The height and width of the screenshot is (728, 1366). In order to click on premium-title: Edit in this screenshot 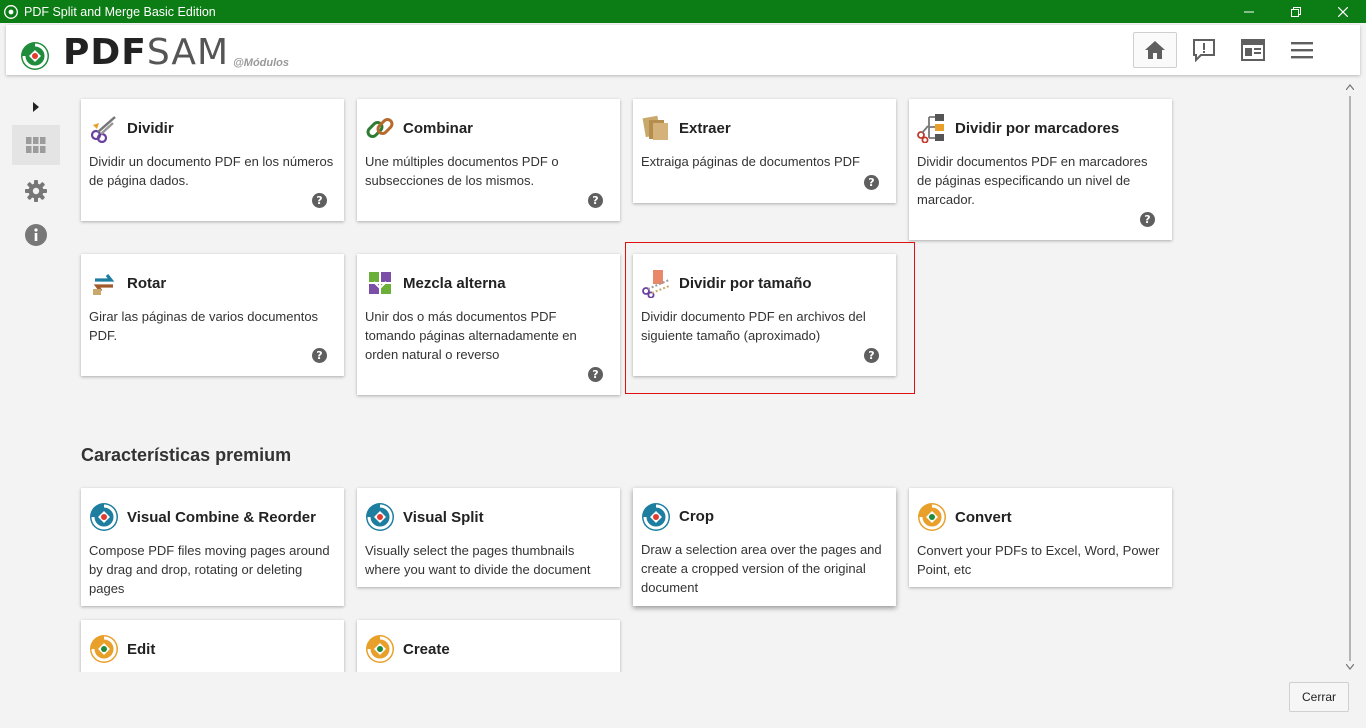, I will do `click(141, 649)`.